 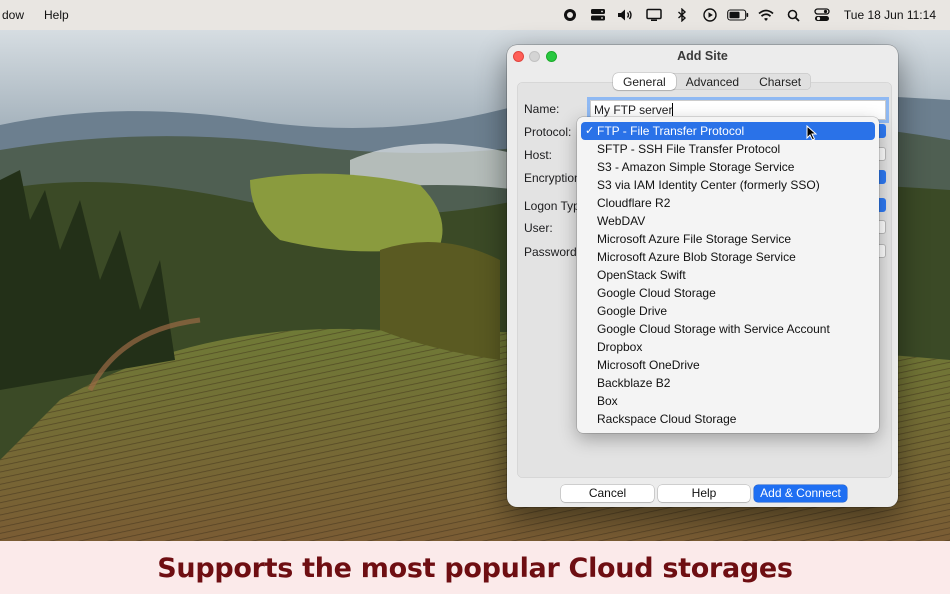 What do you see at coordinates (780, 81) in the screenshot?
I see `tab-charset: Charset` at bounding box center [780, 81].